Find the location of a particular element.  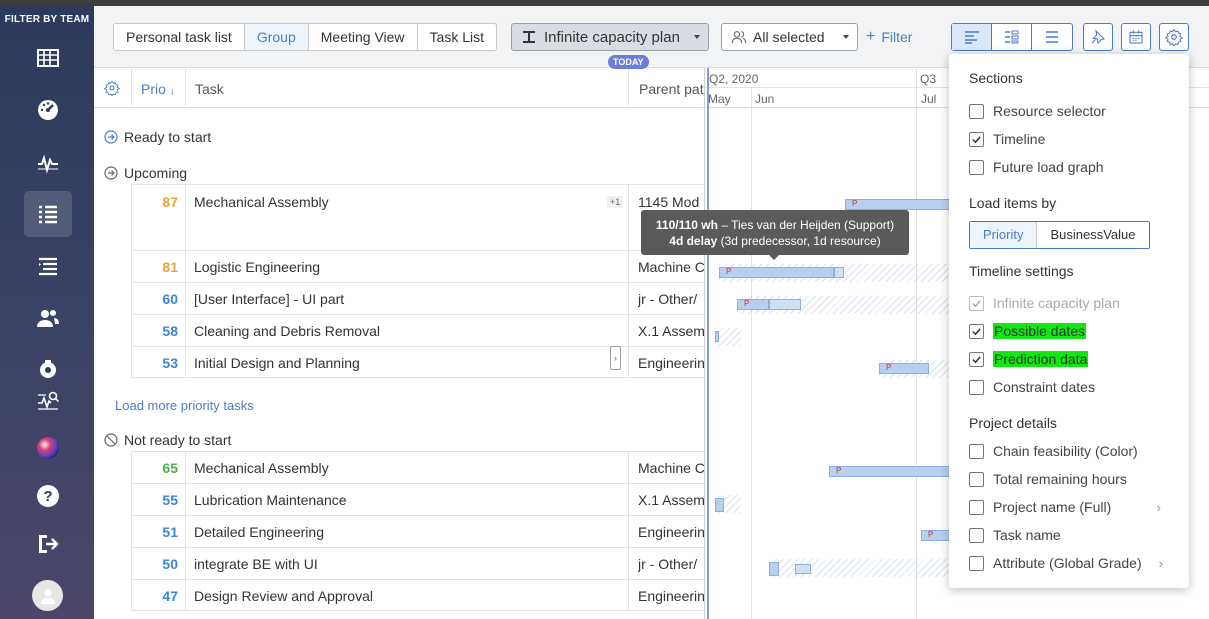

option-timeline: Timeline is located at coordinates (1074, 139).